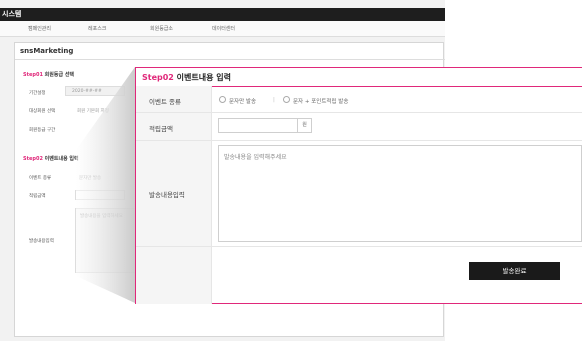 This screenshot has width=582, height=341. What do you see at coordinates (258, 125) in the screenshot?
I see `amount-input` at bounding box center [258, 125].